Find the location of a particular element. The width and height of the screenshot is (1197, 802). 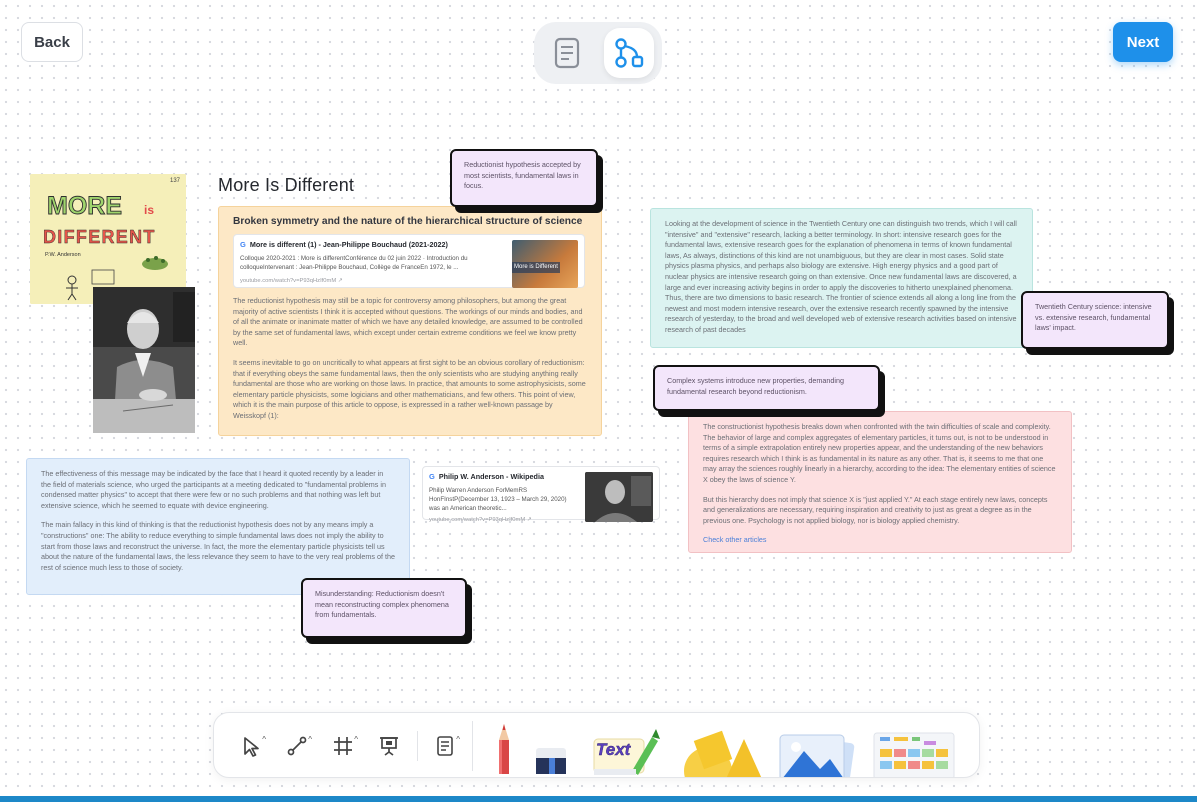

text-tool-button: Text is located at coordinates (626, 745).